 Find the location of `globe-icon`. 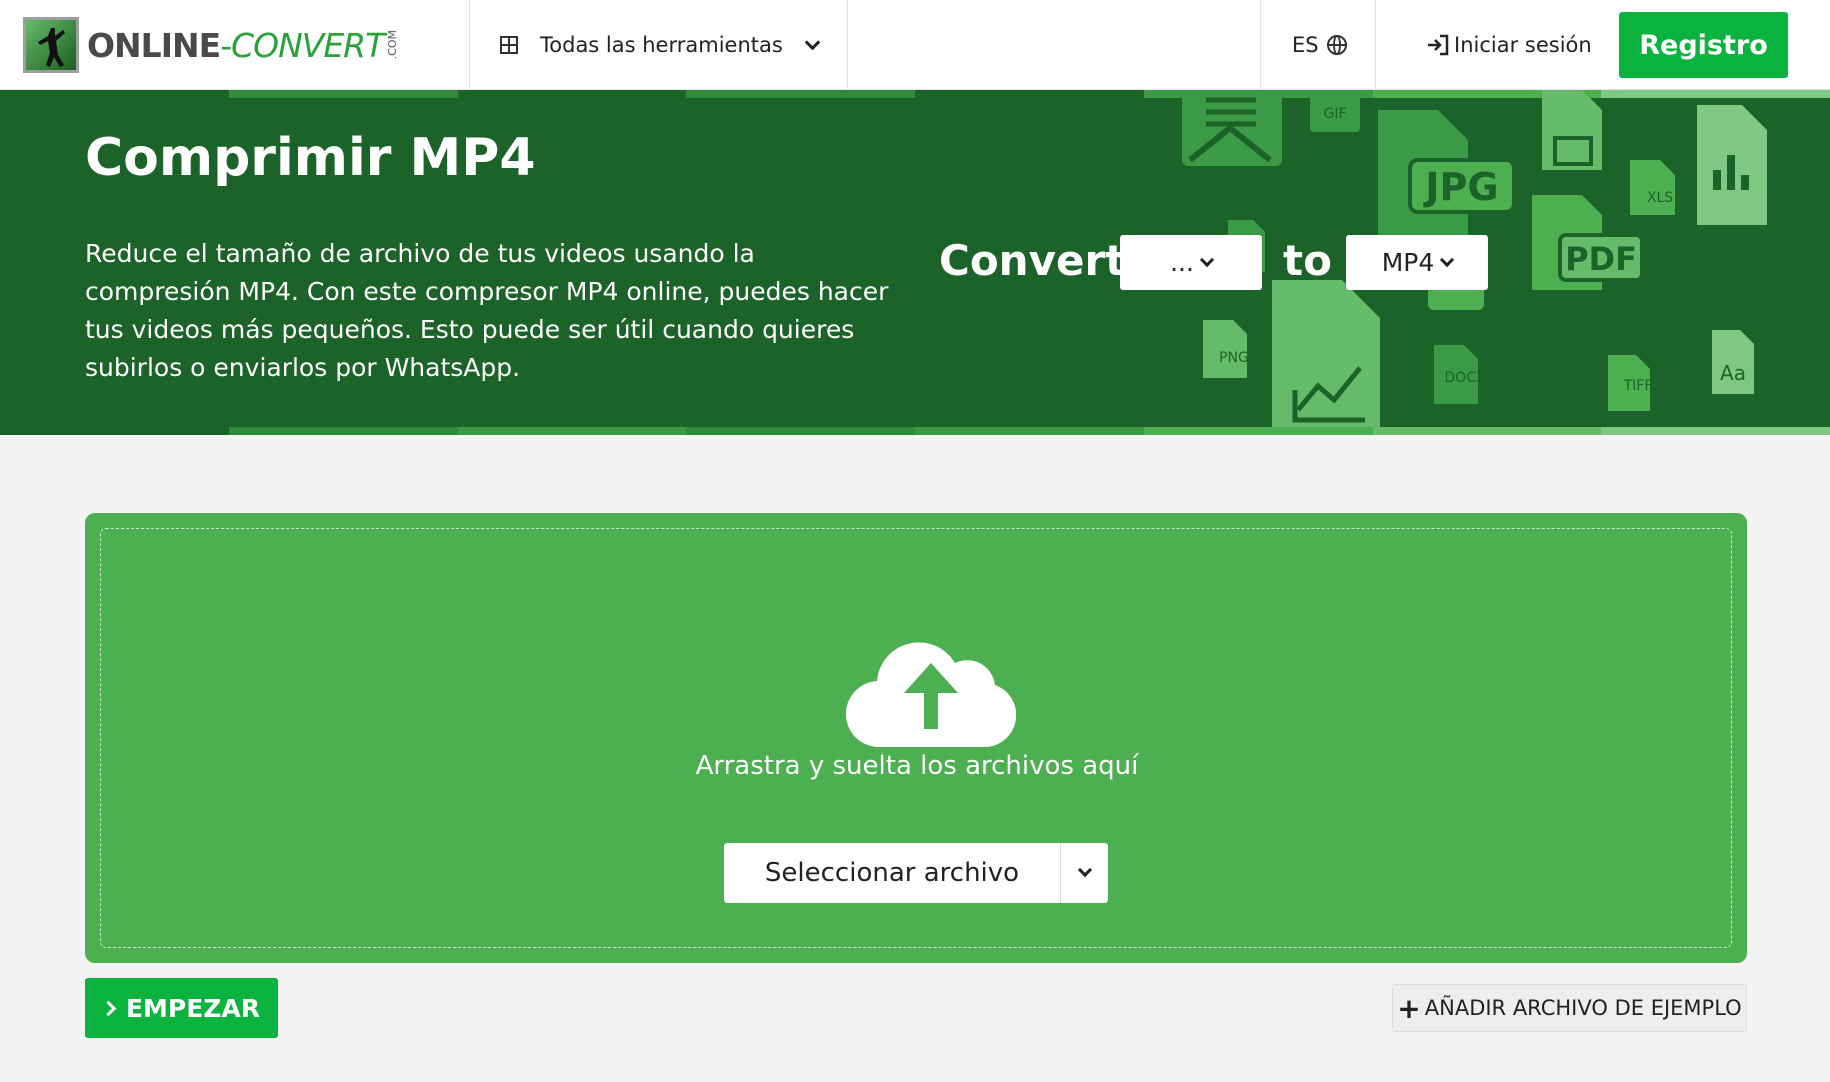

globe-icon is located at coordinates (1336, 45).